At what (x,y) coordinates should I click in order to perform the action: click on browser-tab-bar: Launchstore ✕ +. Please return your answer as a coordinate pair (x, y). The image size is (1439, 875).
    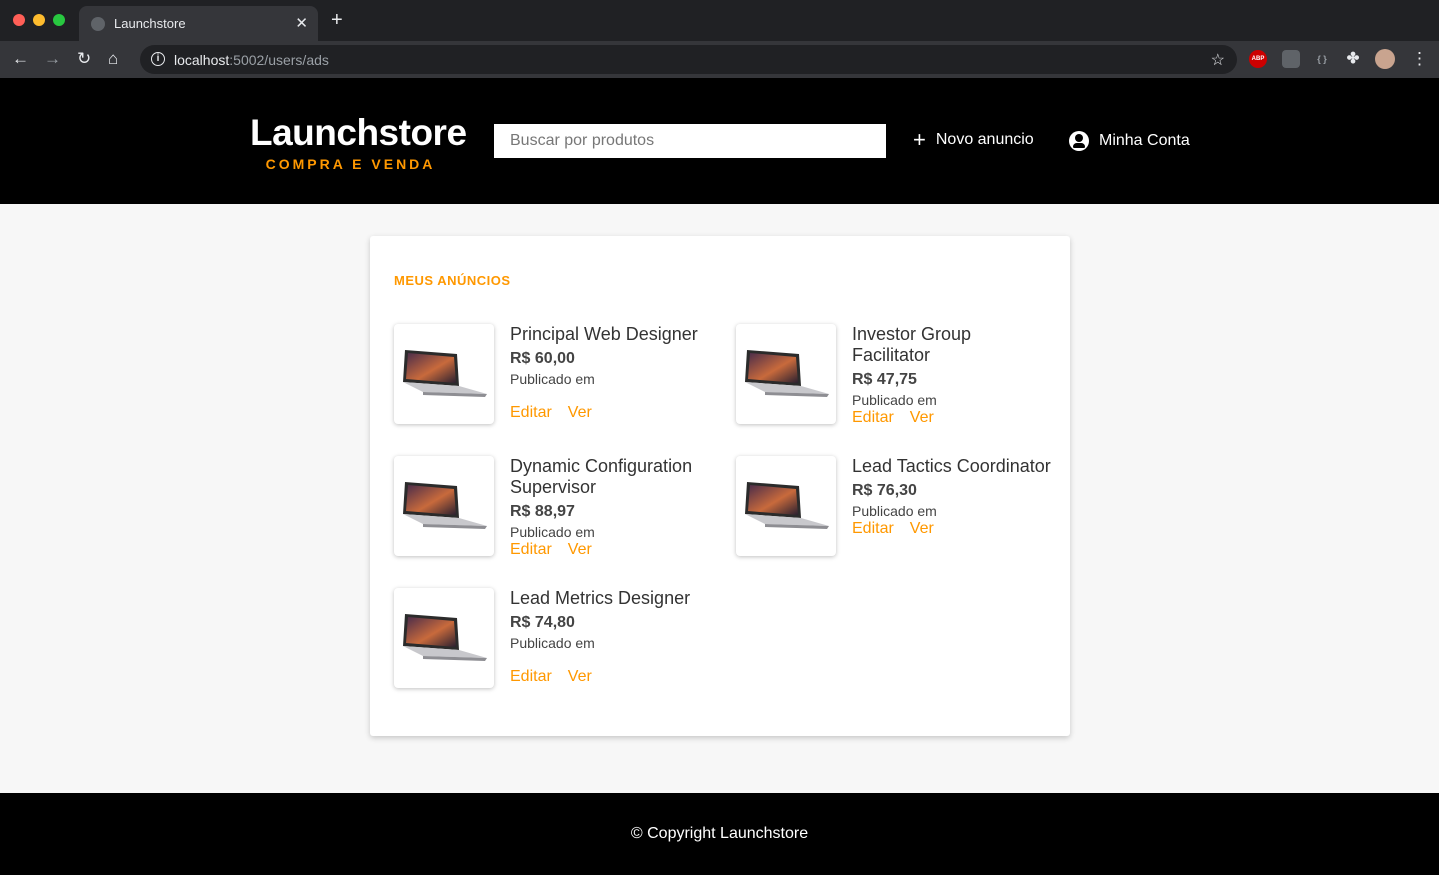
    Looking at the image, I should click on (719, 20).